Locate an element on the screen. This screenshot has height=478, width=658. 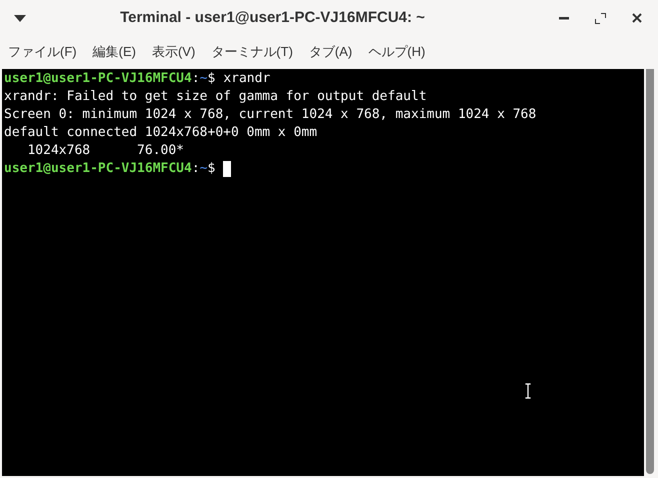
window-menu-caret-icon is located at coordinates (20, 18).